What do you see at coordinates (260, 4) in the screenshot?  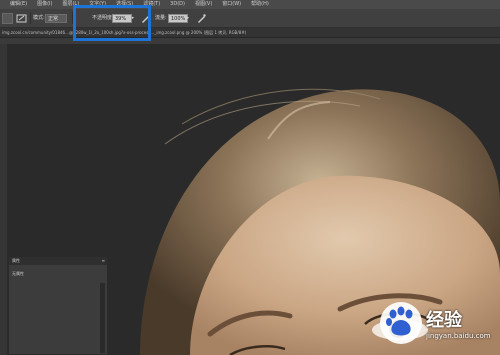 I see `menu-help: 帮助(H)` at bounding box center [260, 4].